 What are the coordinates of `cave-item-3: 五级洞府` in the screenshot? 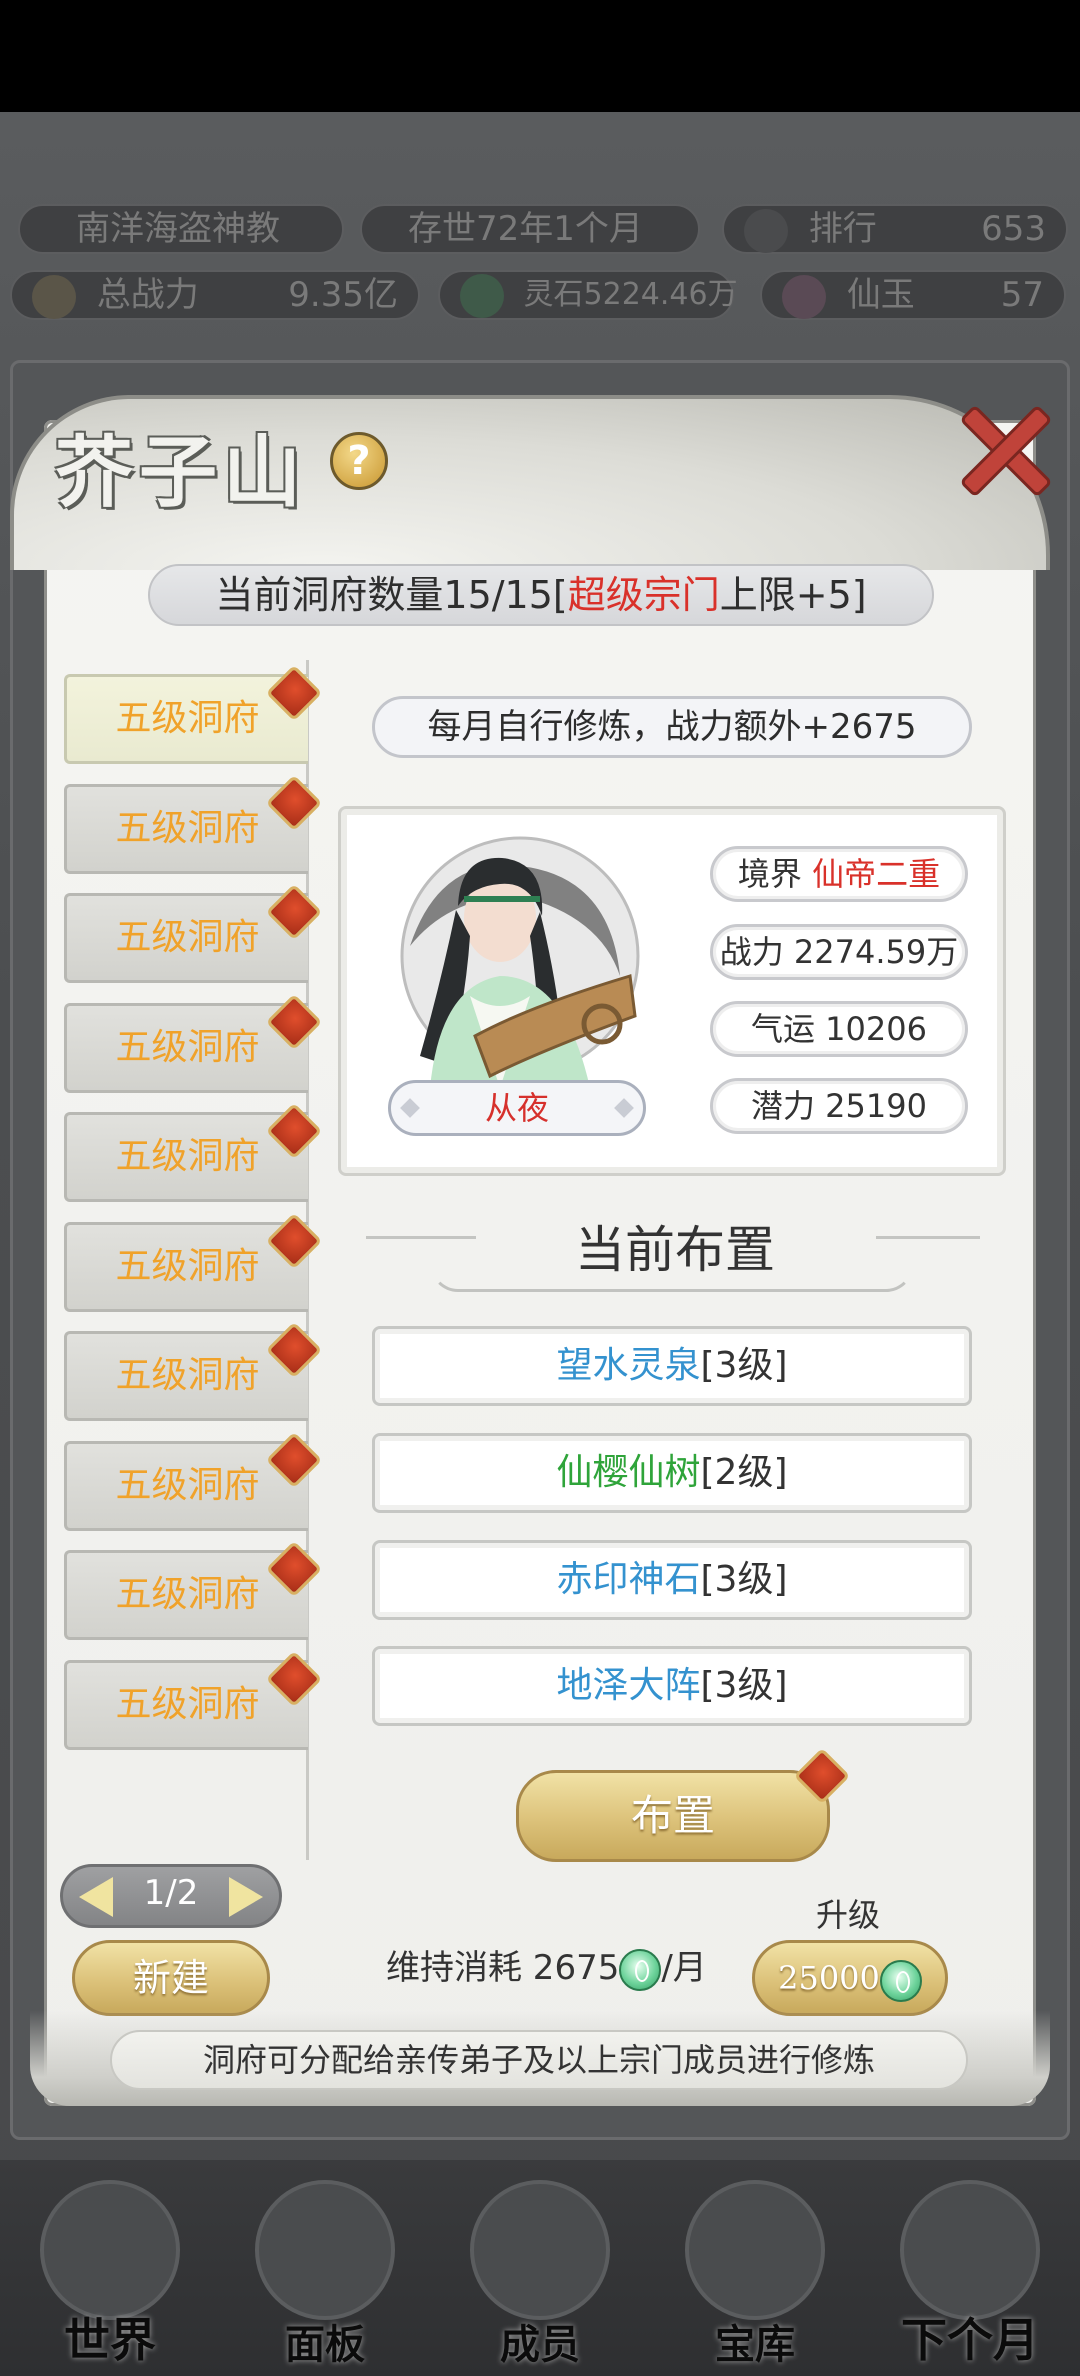 It's located at (193, 933).